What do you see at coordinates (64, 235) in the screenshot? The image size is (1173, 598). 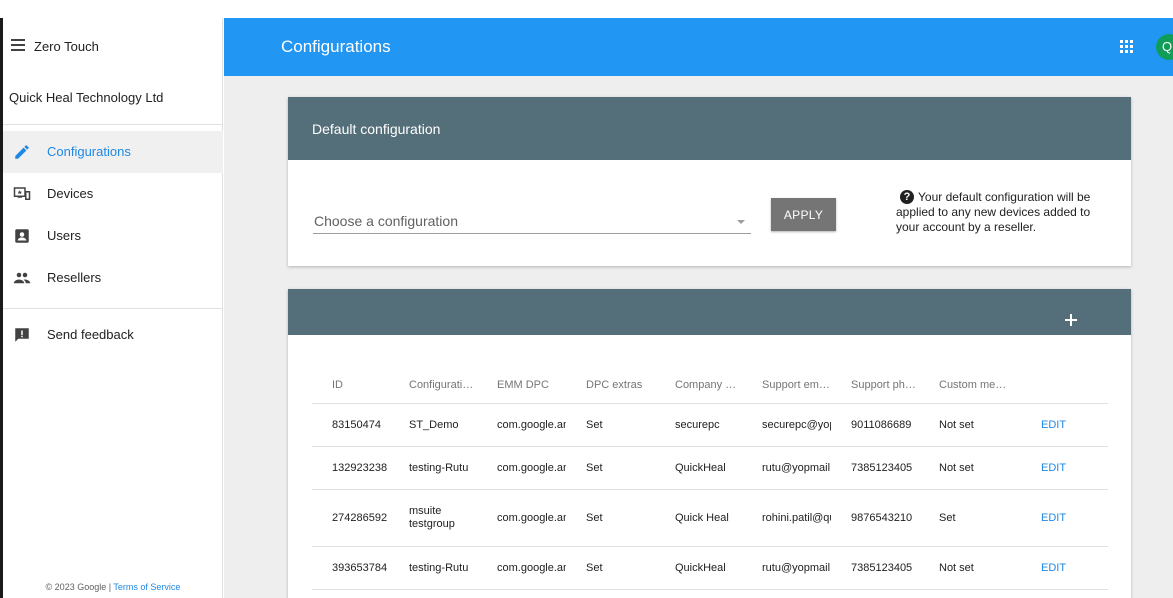 I see `sidebar-item-label: Users` at bounding box center [64, 235].